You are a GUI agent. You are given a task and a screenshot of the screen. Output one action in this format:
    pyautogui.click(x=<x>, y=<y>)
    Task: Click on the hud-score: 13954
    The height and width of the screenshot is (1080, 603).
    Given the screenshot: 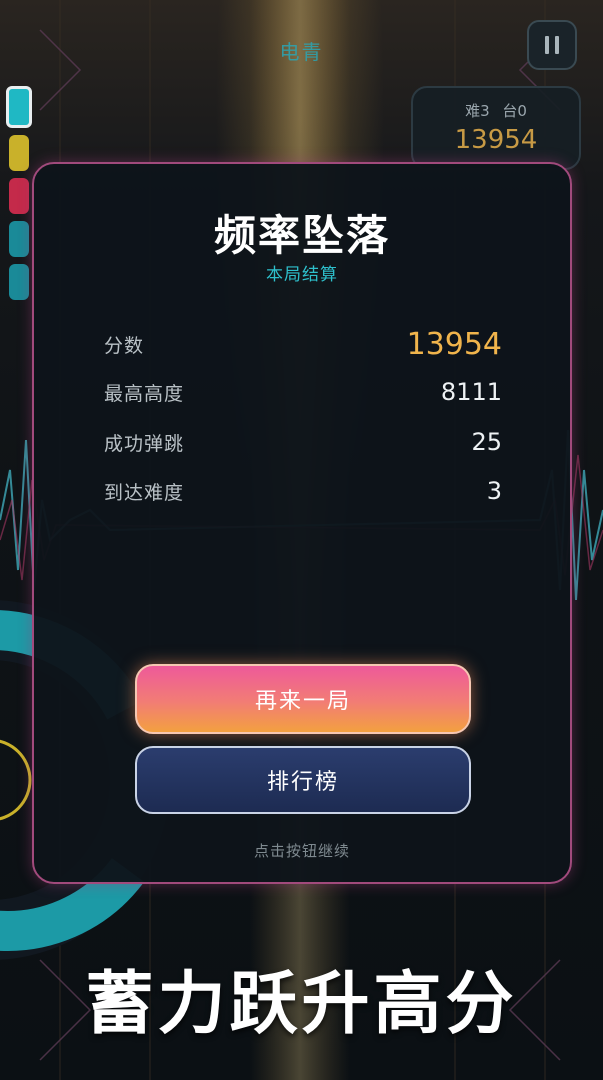 What is the action you would take?
    pyautogui.click(x=496, y=140)
    